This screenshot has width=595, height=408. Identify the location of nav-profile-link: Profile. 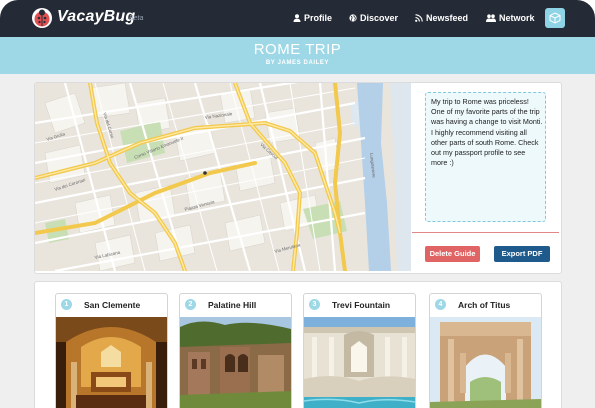
(312, 18).